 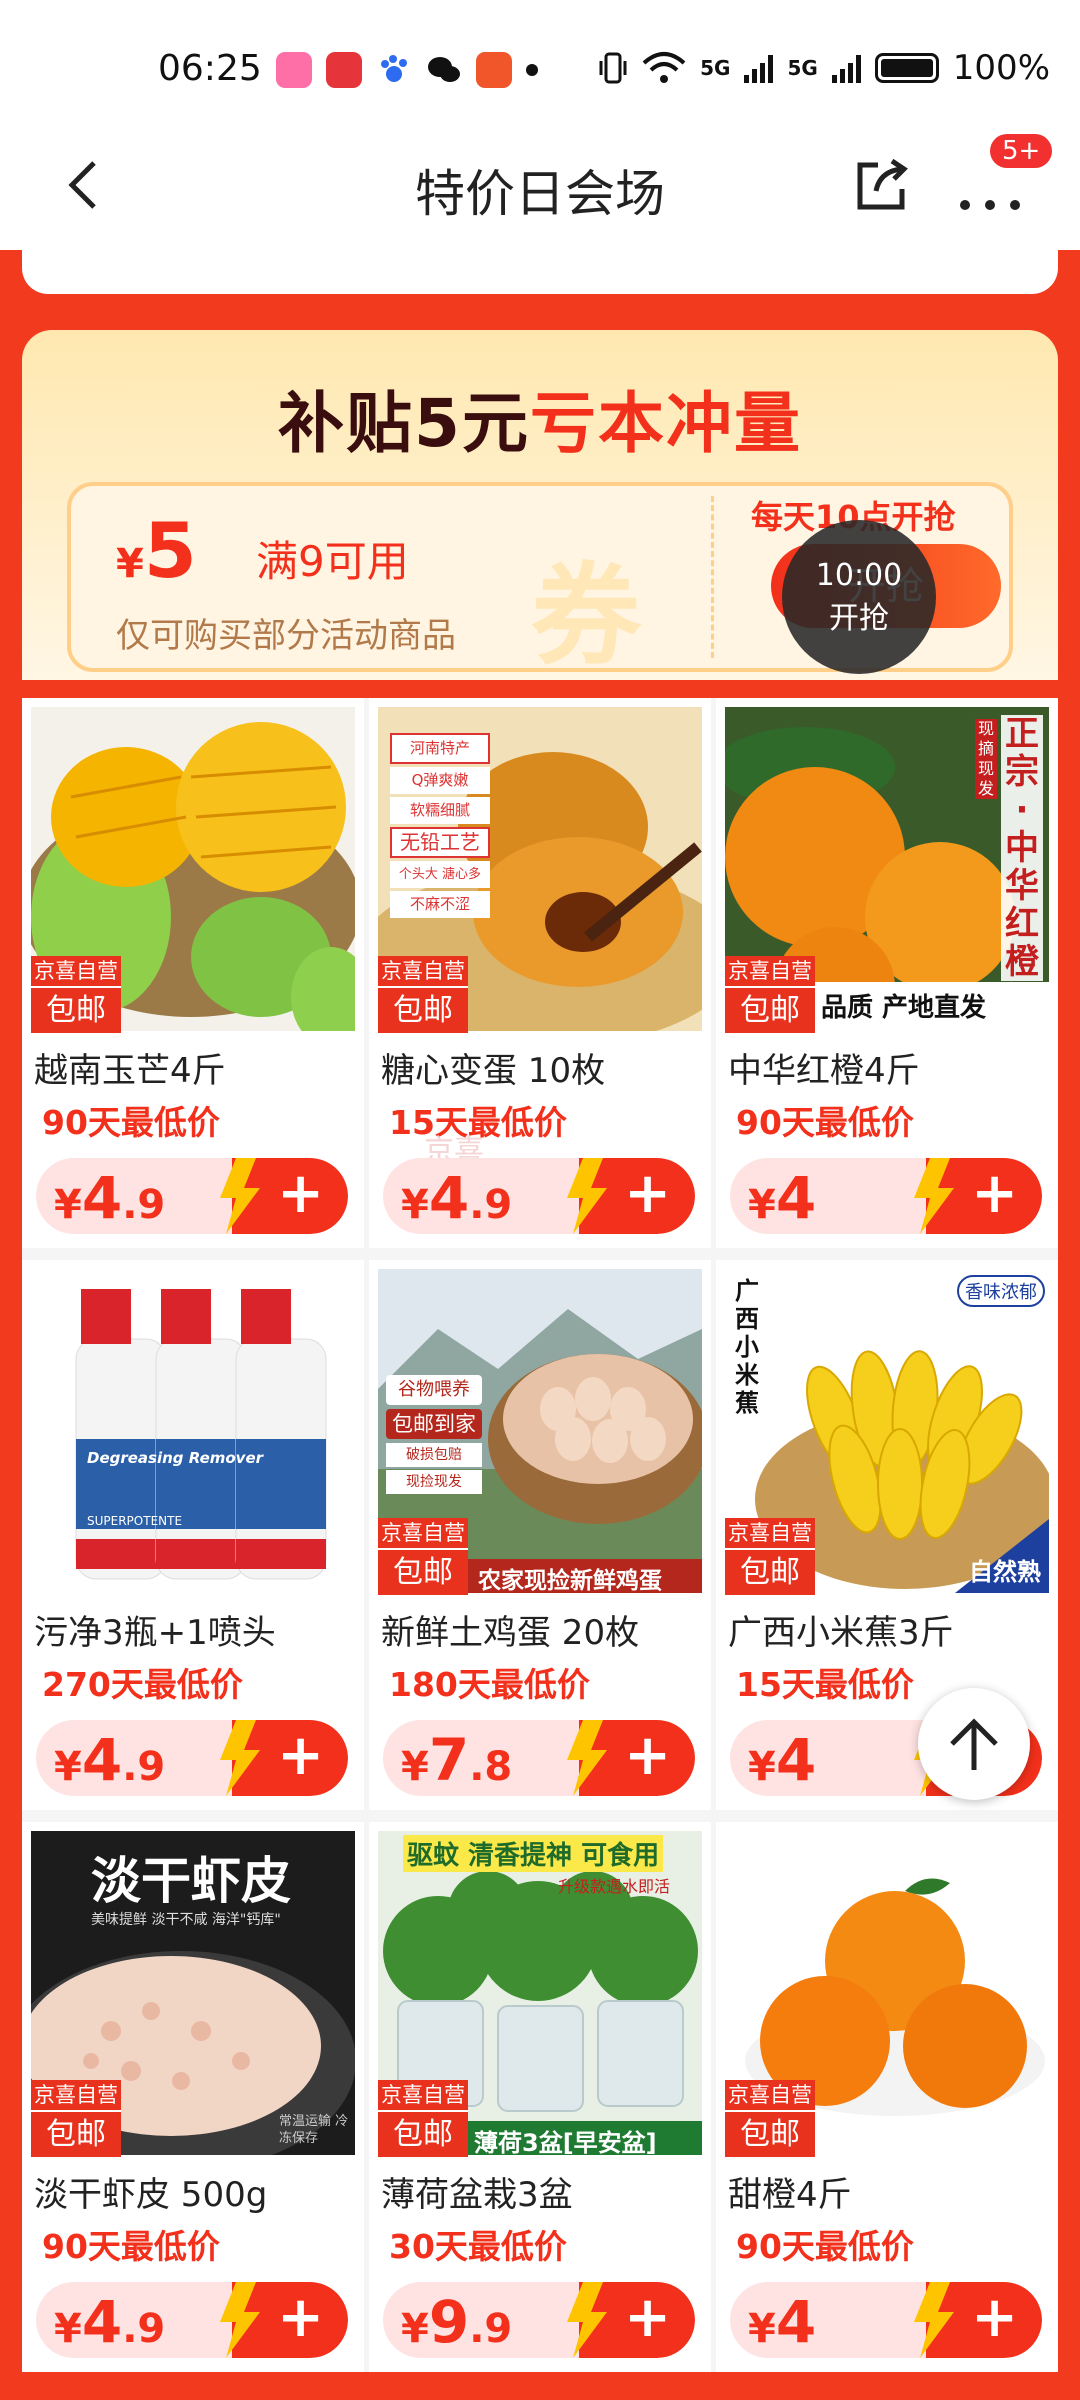 What do you see at coordinates (886, 2320) in the screenshot?
I see `price-bar: ¥4 +` at bounding box center [886, 2320].